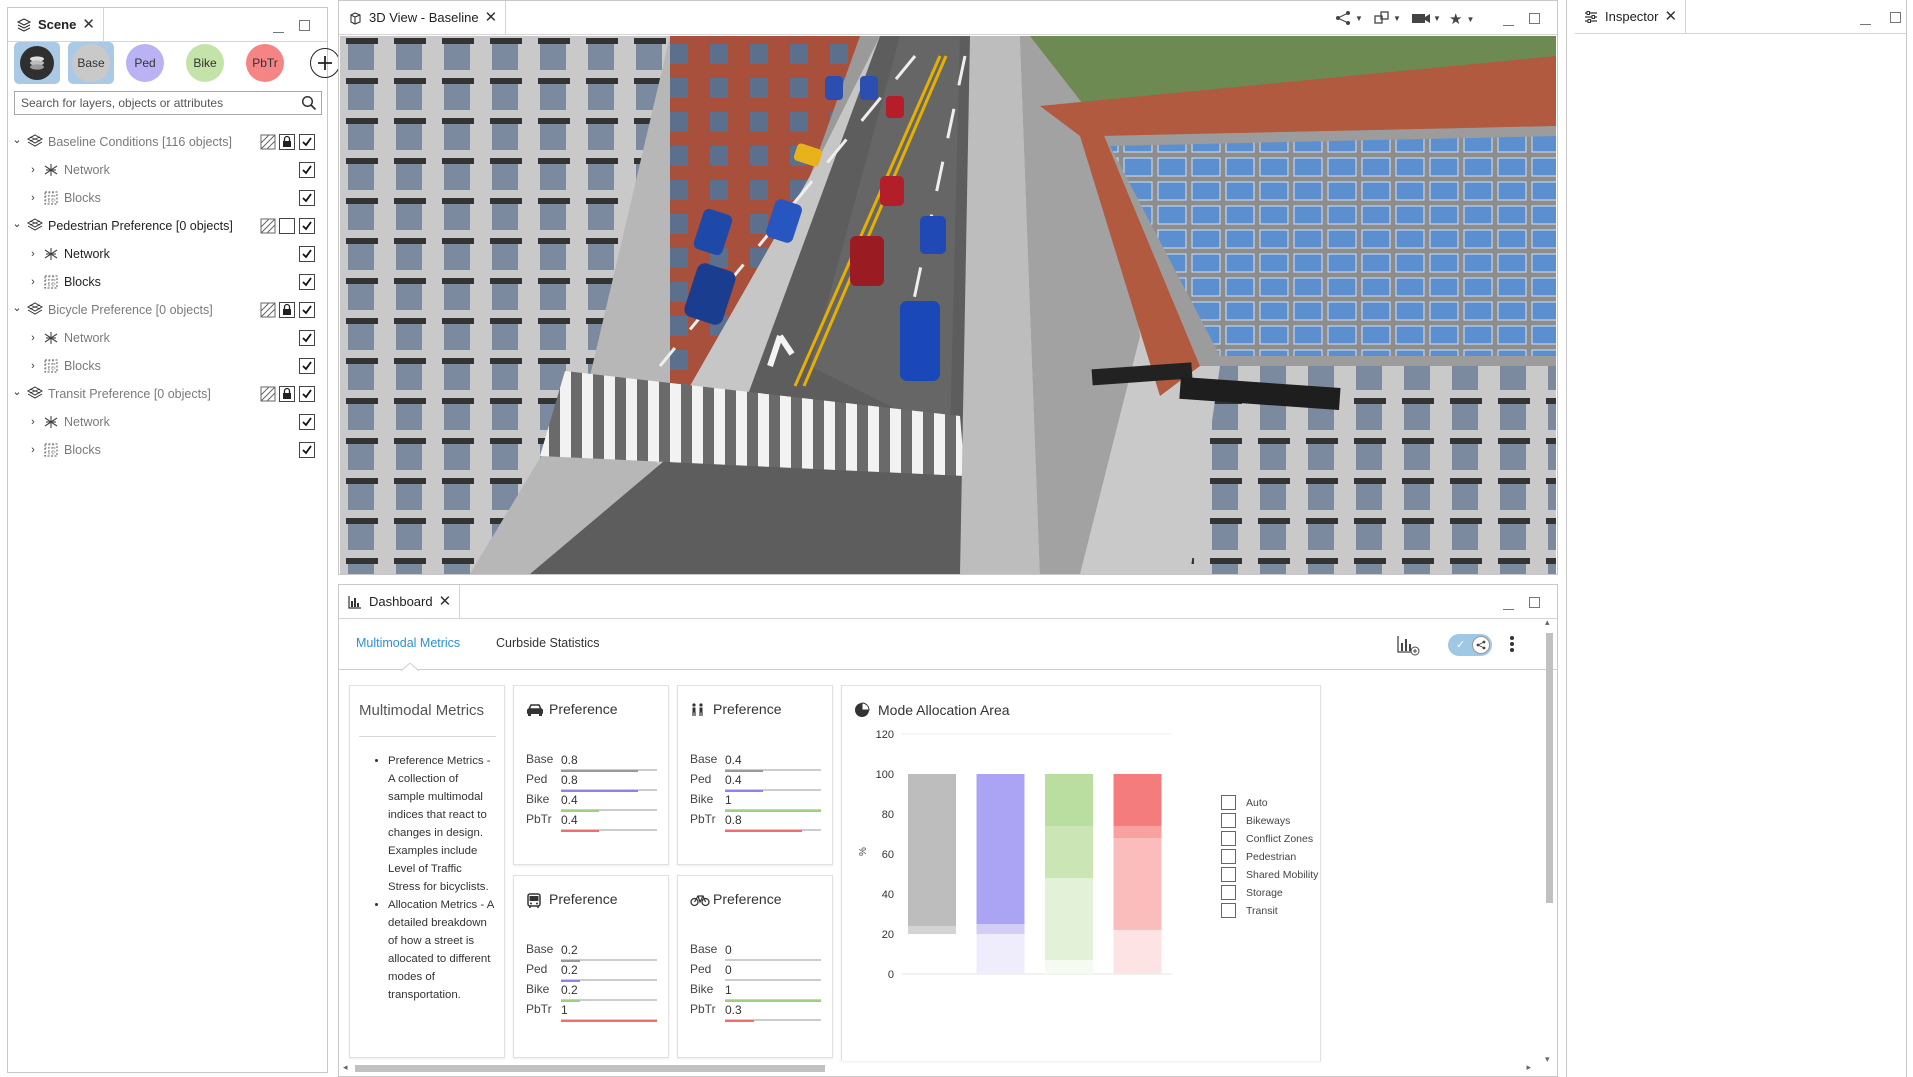 Image resolution: width=1913 pixels, height=1077 pixels. Describe the element at coordinates (1631, 16) in the screenshot. I see `tab-inspector: Inspector ✕` at that location.